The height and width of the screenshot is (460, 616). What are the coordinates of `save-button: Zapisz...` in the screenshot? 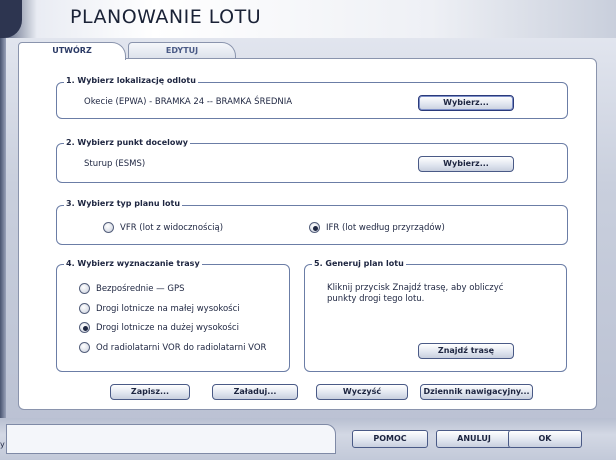 It's located at (150, 392).